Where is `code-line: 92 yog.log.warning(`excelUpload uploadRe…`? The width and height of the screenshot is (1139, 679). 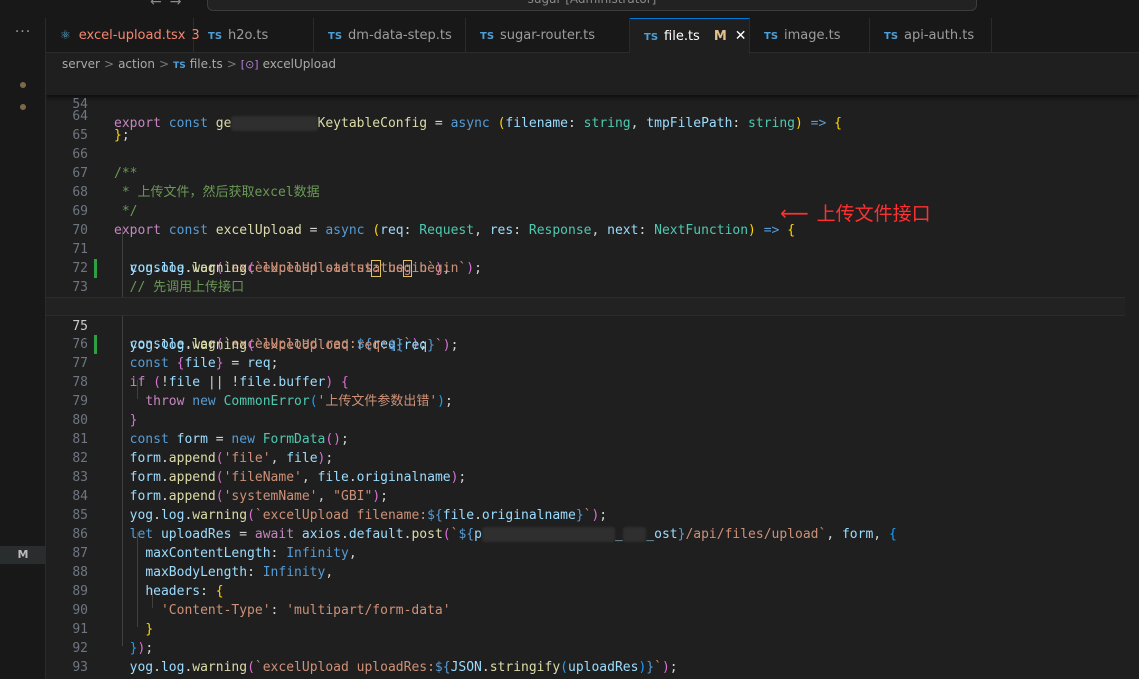
code-line: 92 yog.log.warning(`excelUpload uploadRe… is located at coordinates (592, 647).